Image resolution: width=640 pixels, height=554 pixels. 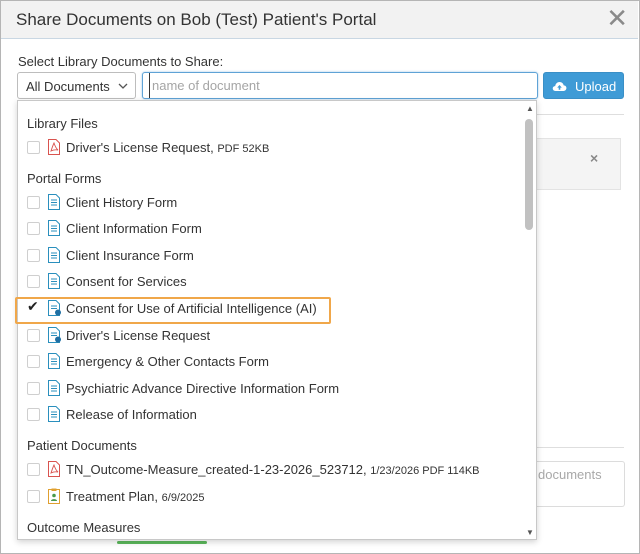 What do you see at coordinates (122, 202) in the screenshot?
I see `item-label: Client History Form` at bounding box center [122, 202].